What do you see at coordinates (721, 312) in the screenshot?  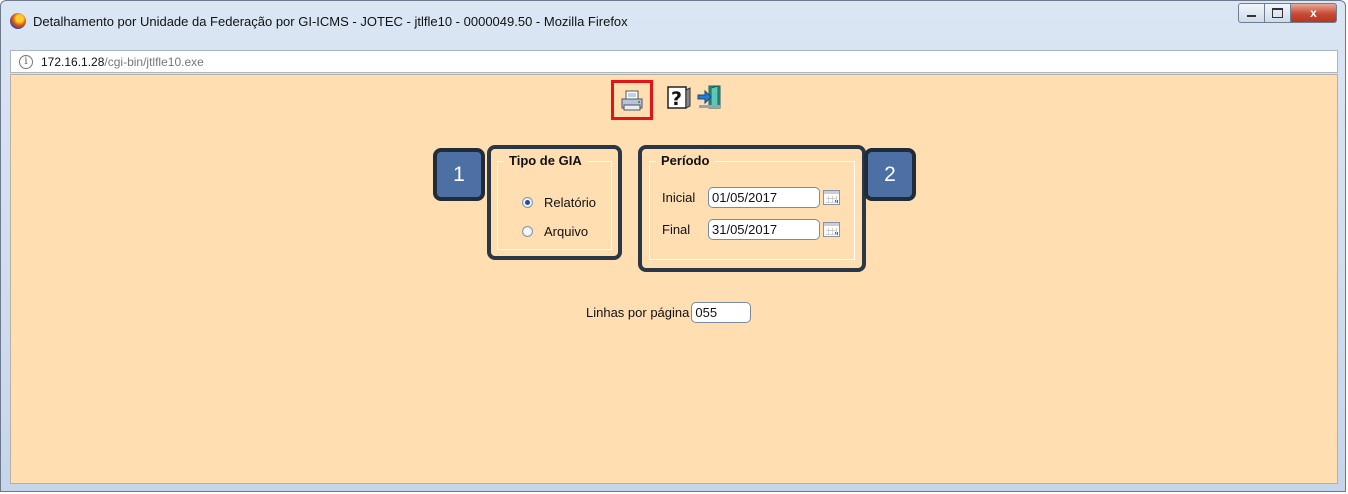 I see `linhas-input` at bounding box center [721, 312].